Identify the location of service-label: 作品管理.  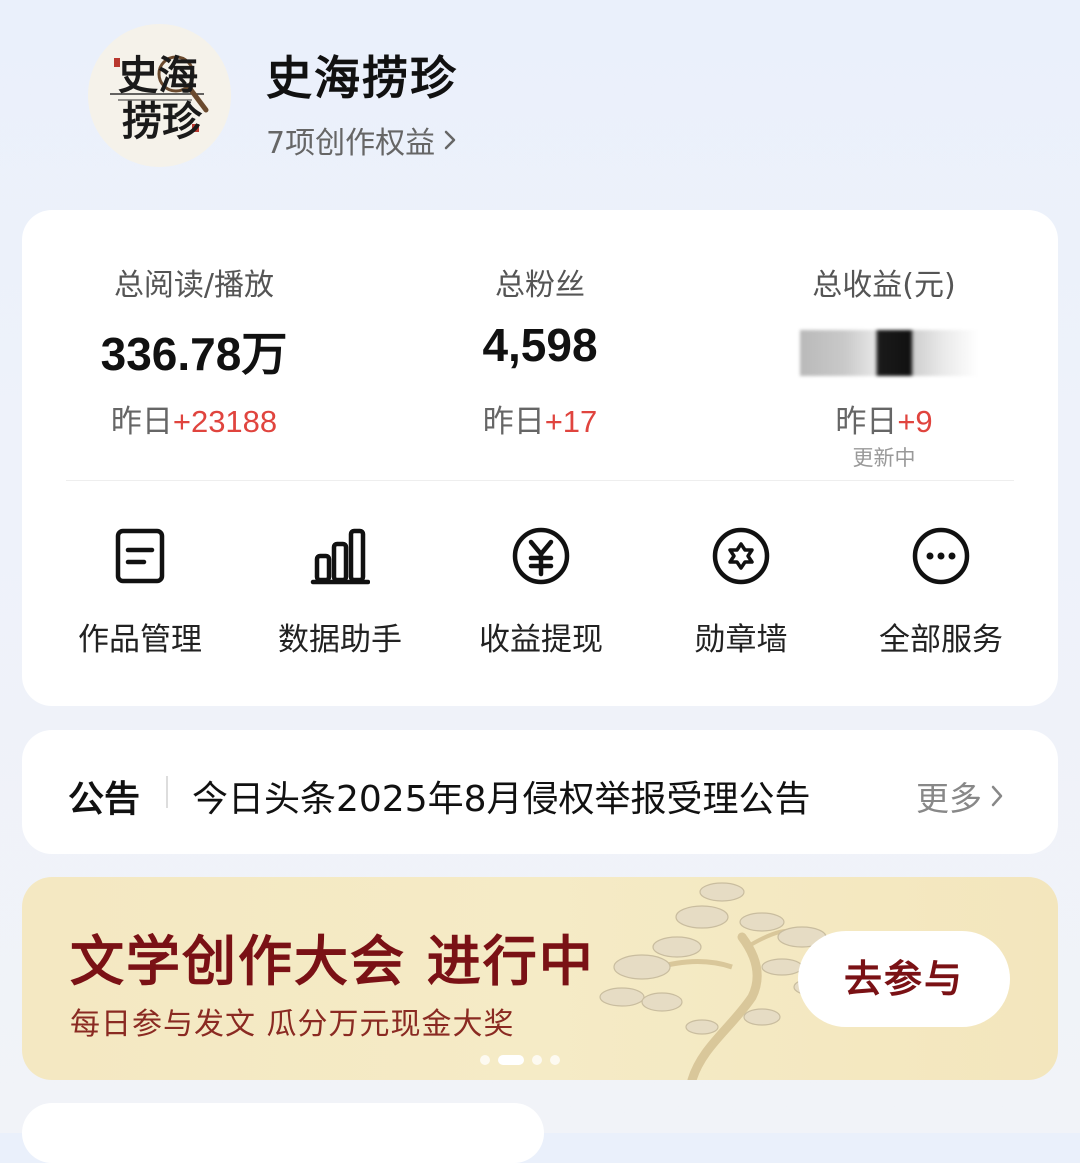
(140, 640).